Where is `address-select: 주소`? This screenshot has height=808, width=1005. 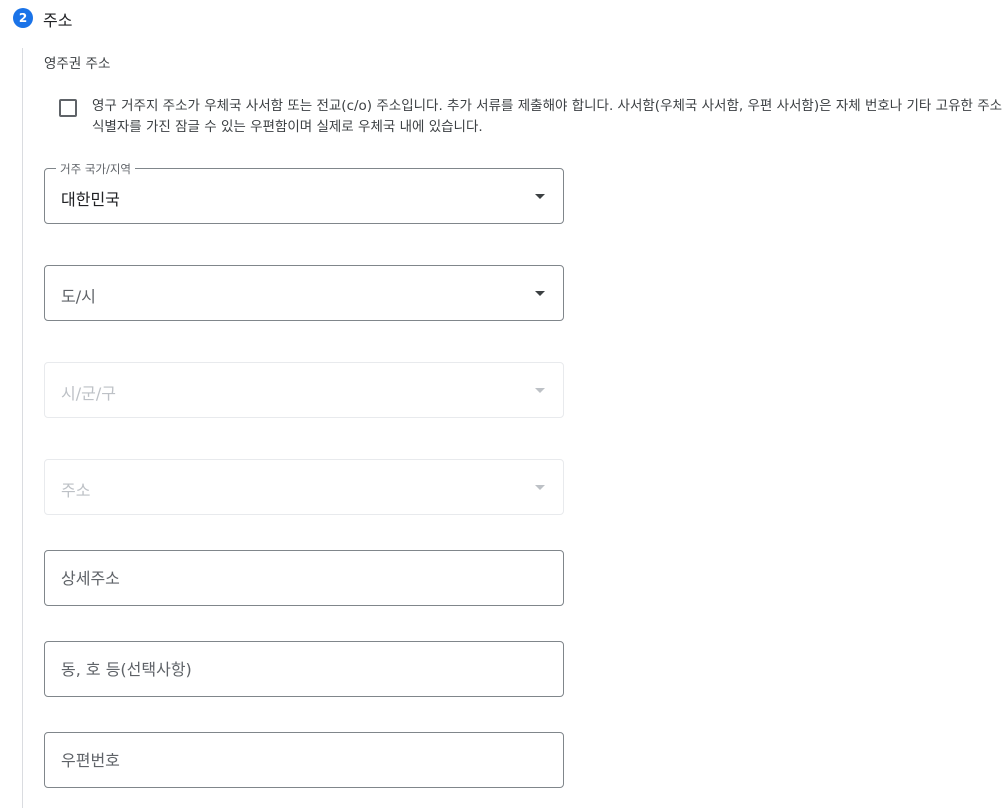 address-select: 주소 is located at coordinates (304, 487).